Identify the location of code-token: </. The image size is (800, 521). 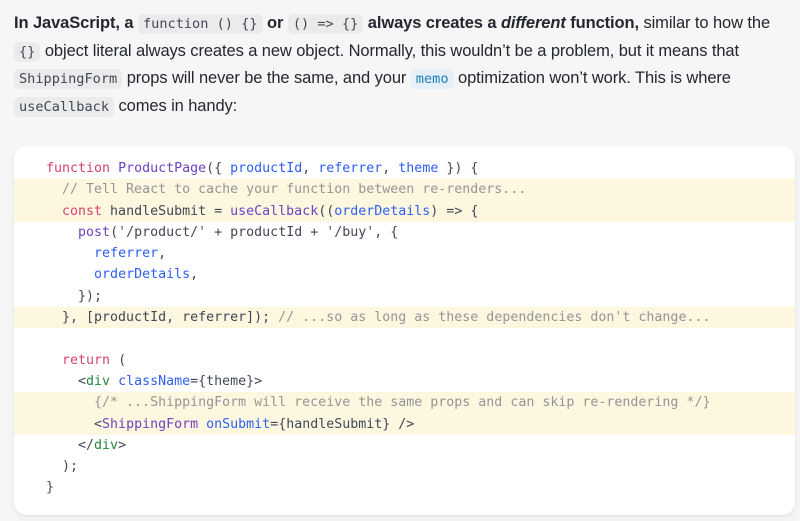
(70, 445).